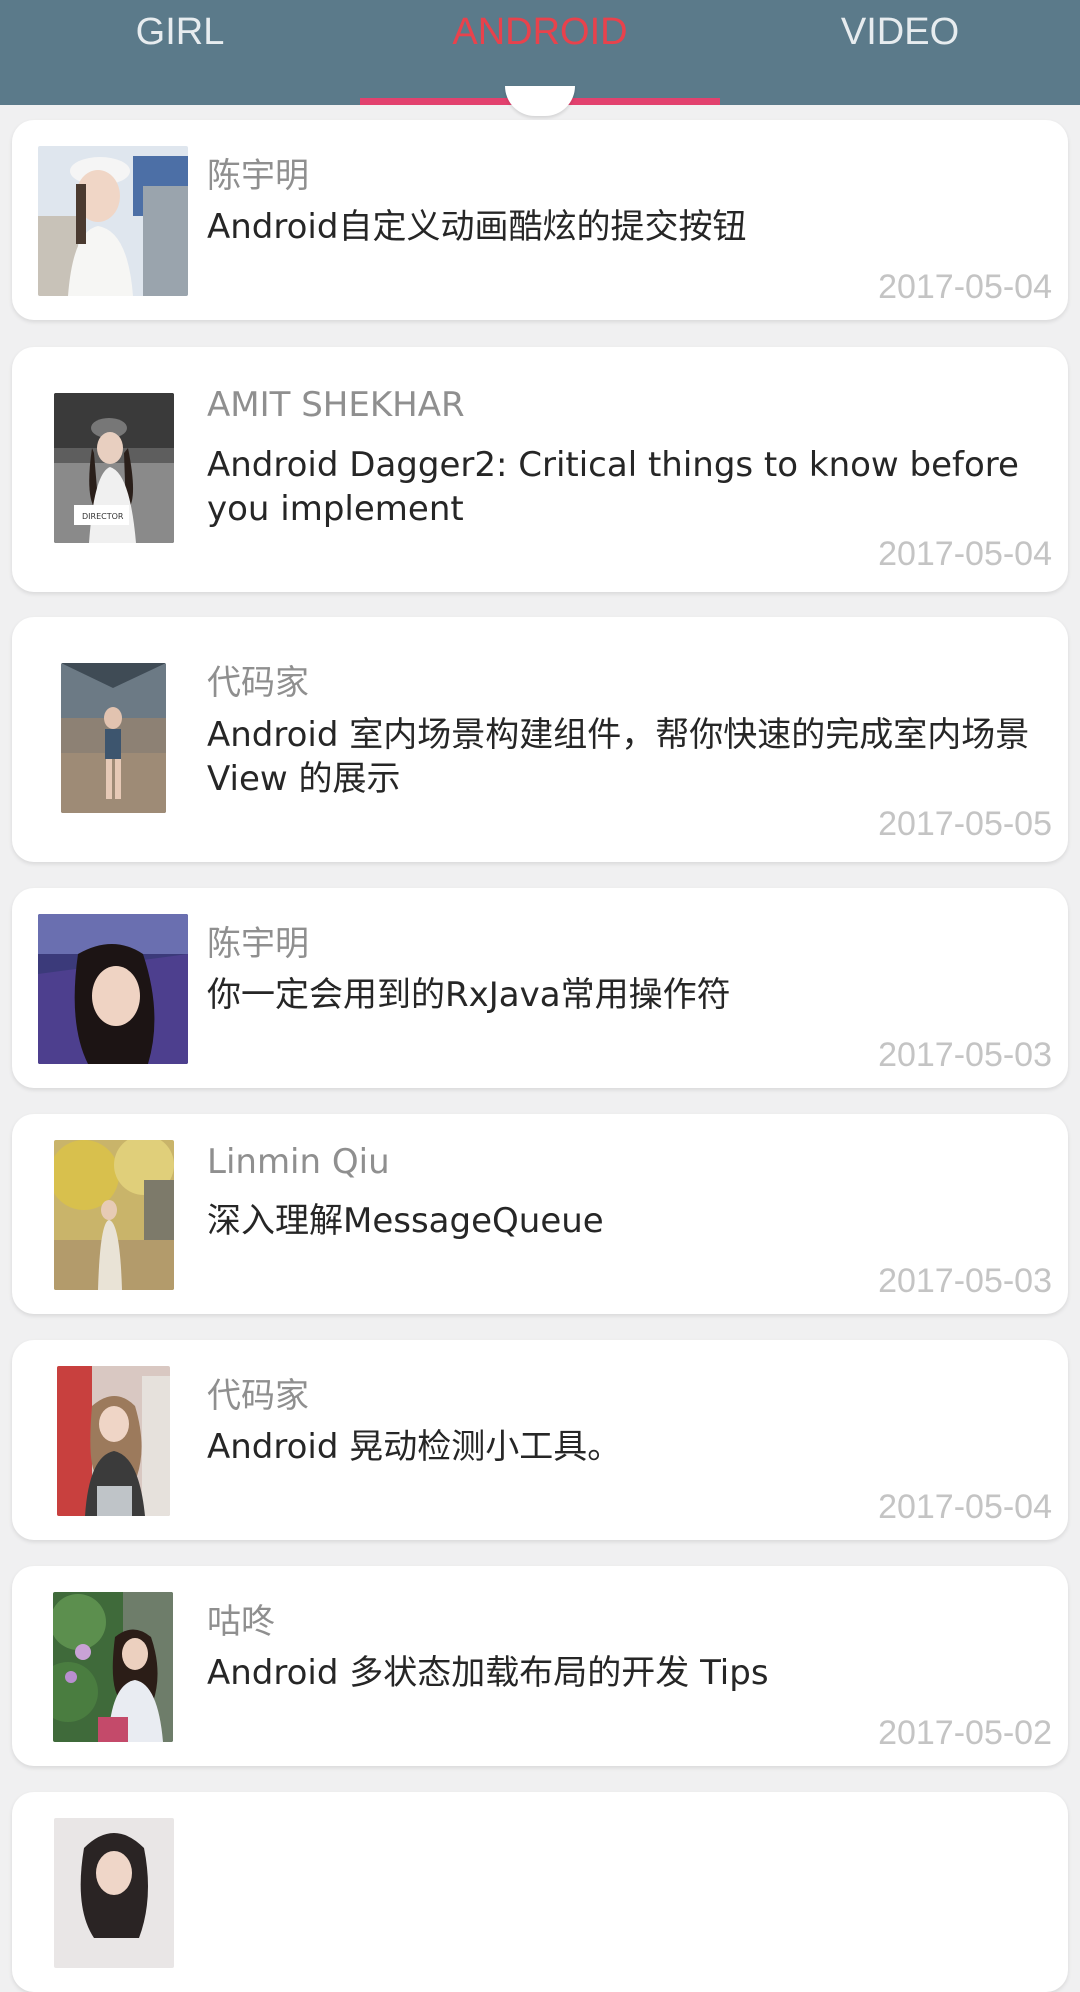  What do you see at coordinates (298, 1162) in the screenshot?
I see `author-name: Linmin Qiu` at bounding box center [298, 1162].